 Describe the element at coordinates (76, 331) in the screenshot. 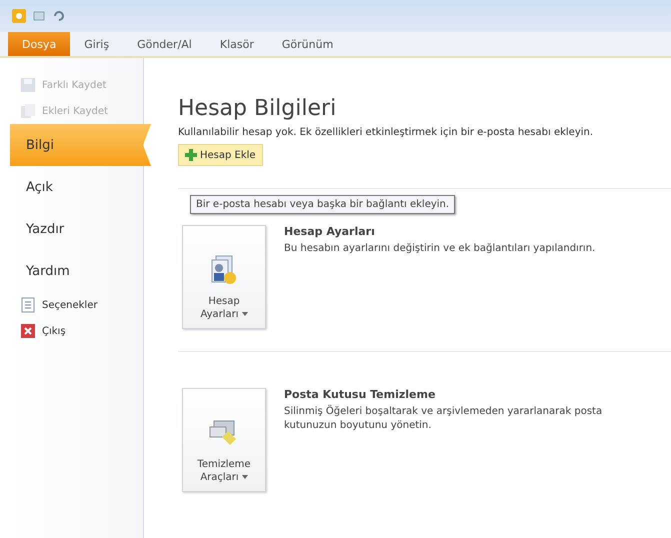

I see `sidebar-command: Çıkış` at that location.